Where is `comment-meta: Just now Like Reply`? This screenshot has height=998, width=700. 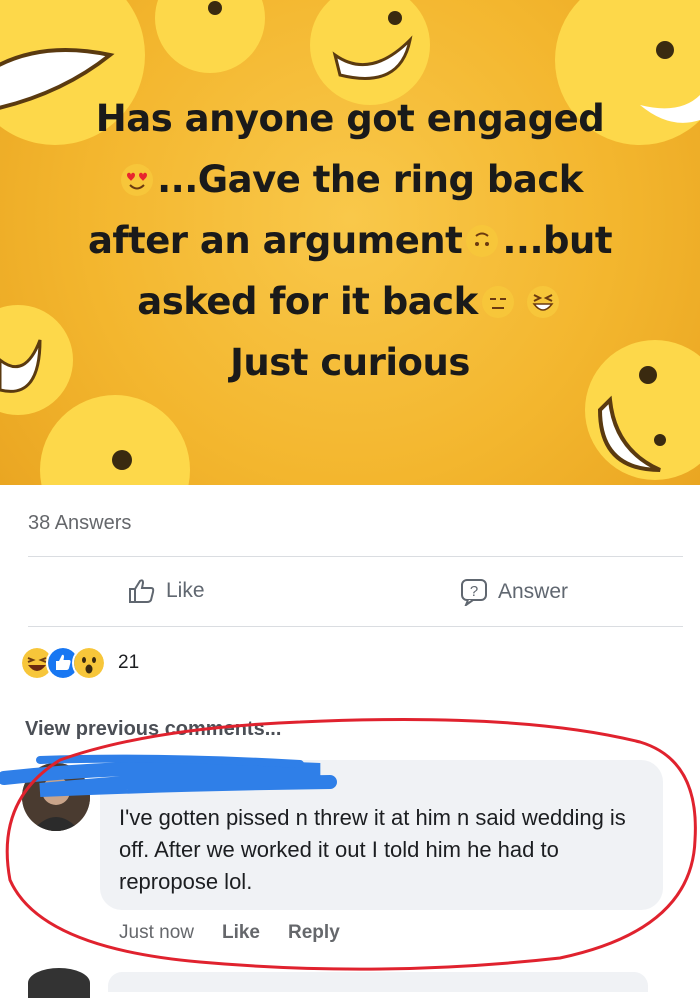
comment-meta: Just now Like Reply is located at coordinates (229, 933).